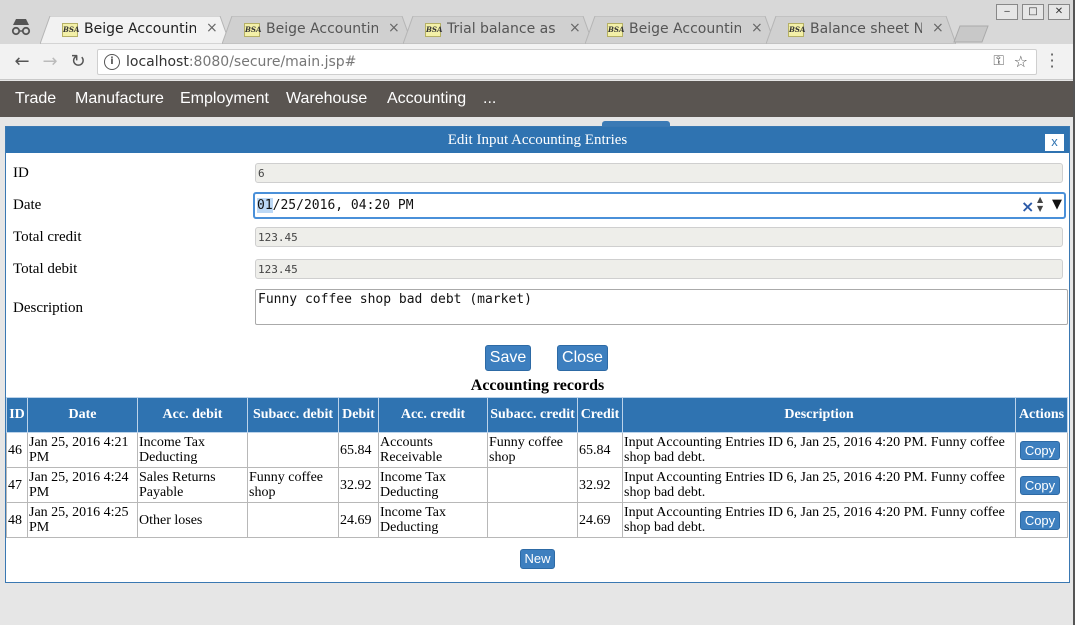 This screenshot has height=625, width=1075. What do you see at coordinates (600, 450) in the screenshot?
I see `cell-credit: 65.84` at bounding box center [600, 450].